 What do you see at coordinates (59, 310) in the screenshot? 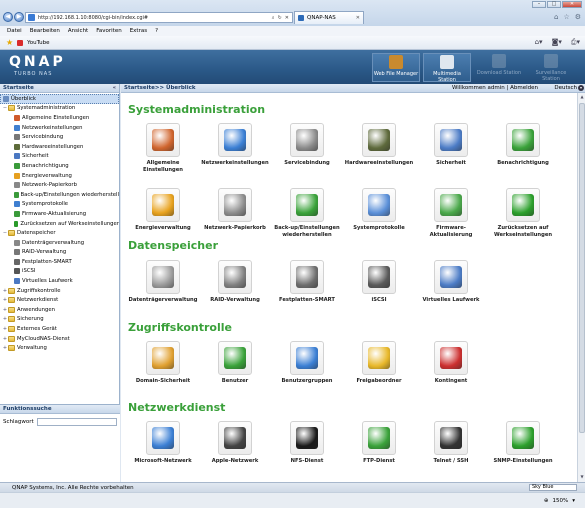
I see `sidebar-item-anwendungen: + Anwendungen` at bounding box center [59, 310].